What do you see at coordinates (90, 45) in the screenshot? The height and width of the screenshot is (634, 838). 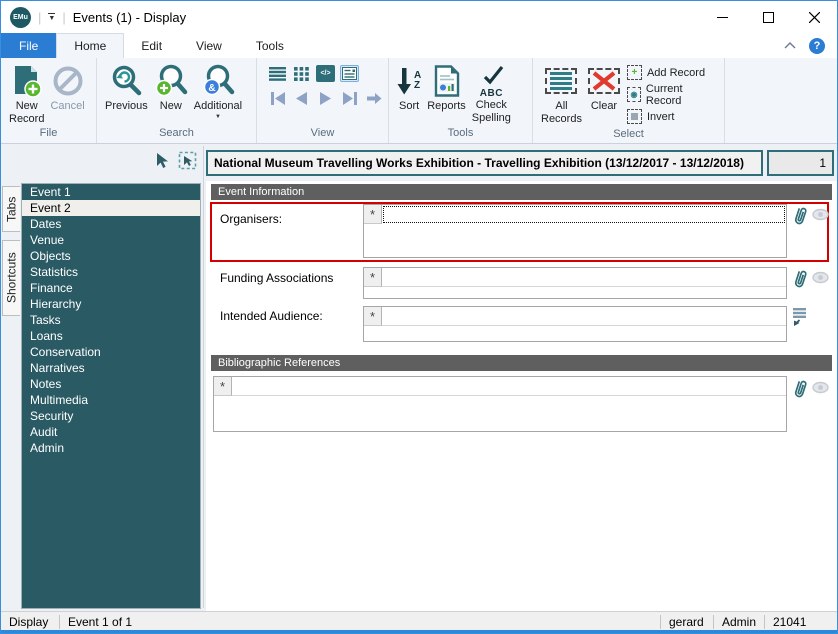 I see `tab-home: Home` at bounding box center [90, 45].